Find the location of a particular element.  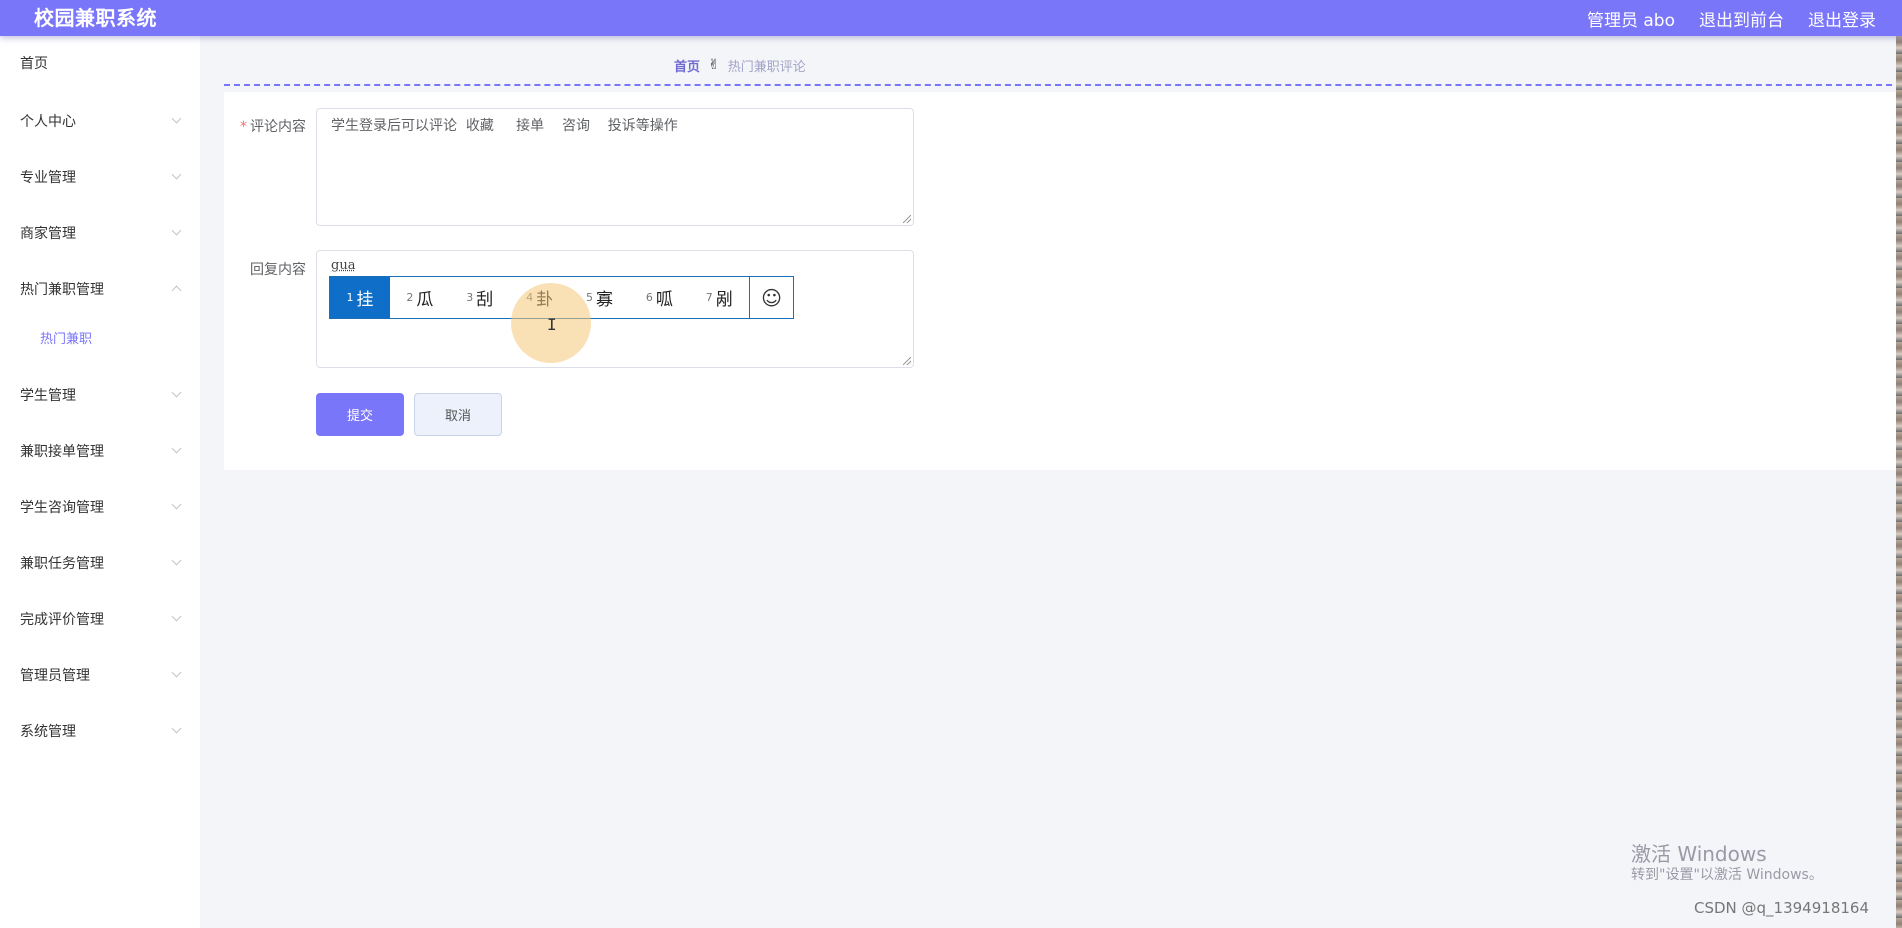

breadcrumb-home: 首页 is located at coordinates (687, 65).